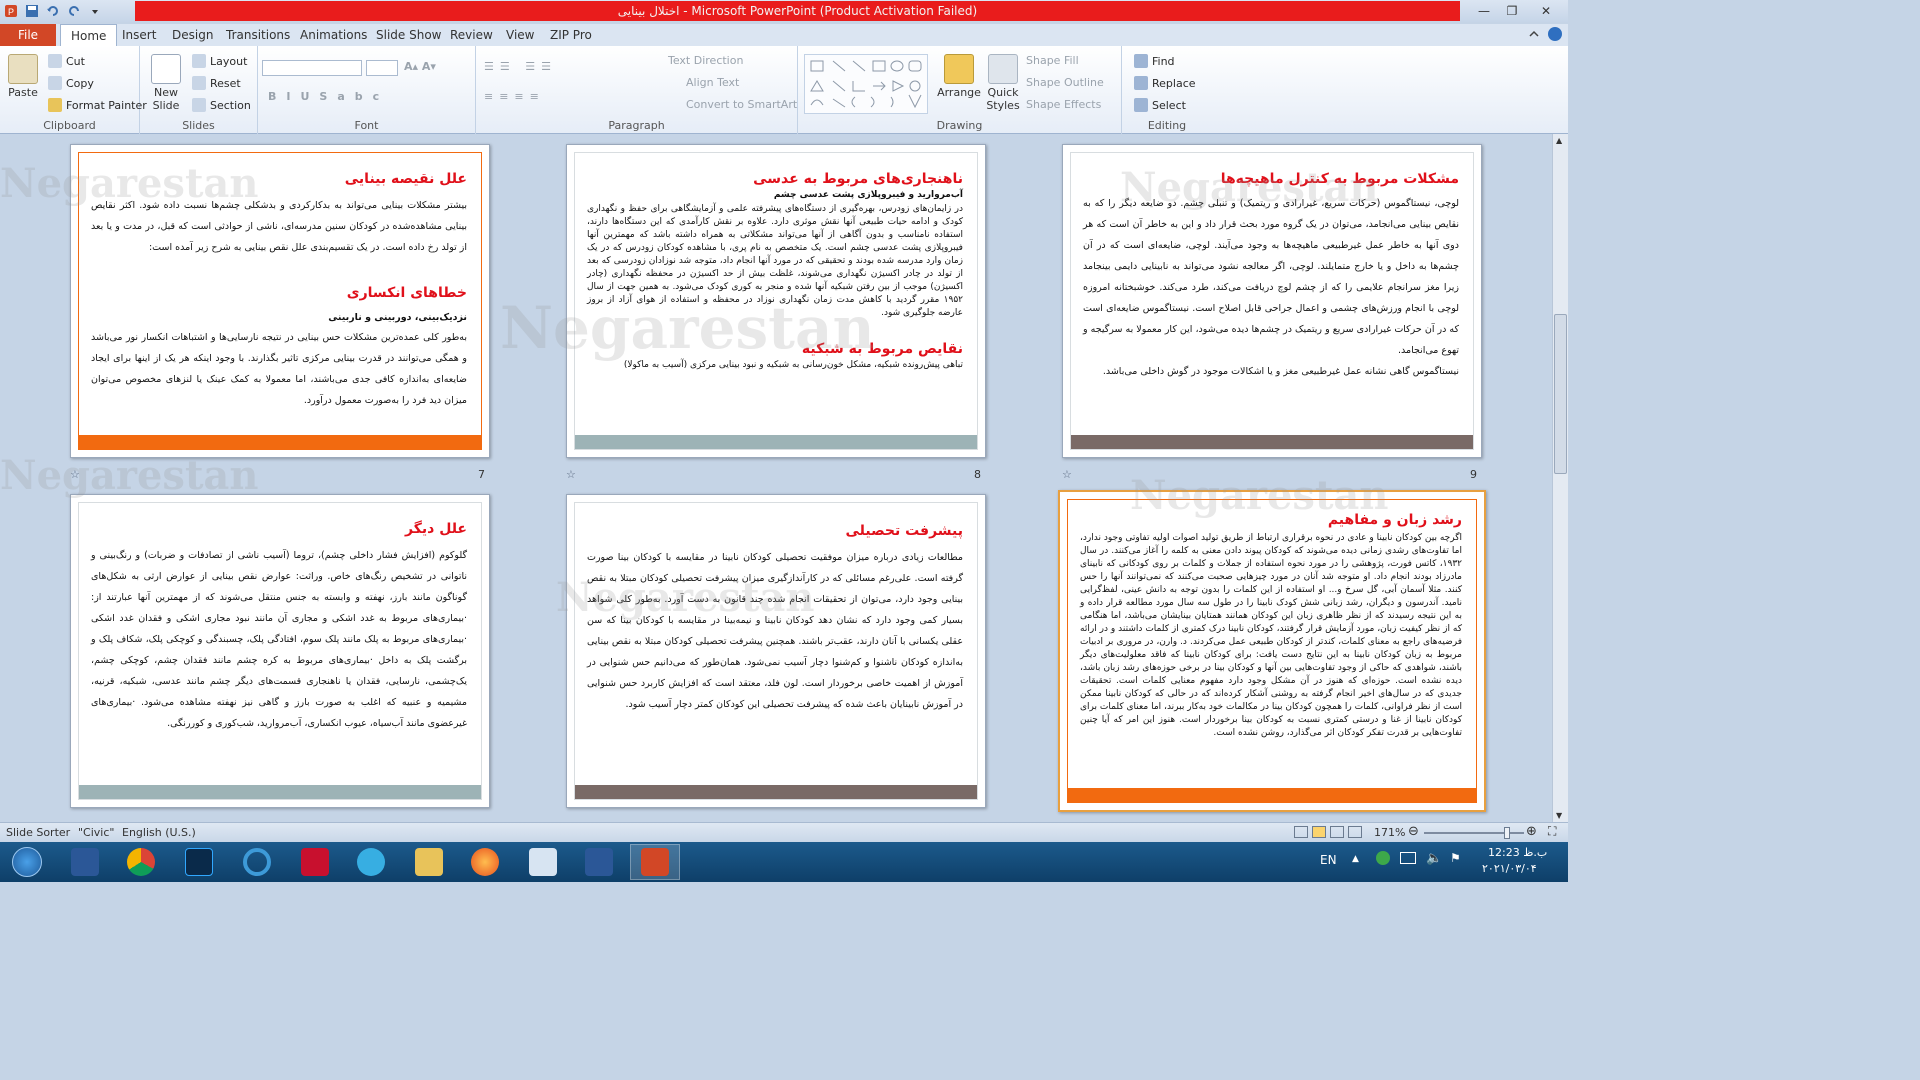  What do you see at coordinates (71, 83) in the screenshot?
I see `copy-button: Copy` at bounding box center [71, 83].